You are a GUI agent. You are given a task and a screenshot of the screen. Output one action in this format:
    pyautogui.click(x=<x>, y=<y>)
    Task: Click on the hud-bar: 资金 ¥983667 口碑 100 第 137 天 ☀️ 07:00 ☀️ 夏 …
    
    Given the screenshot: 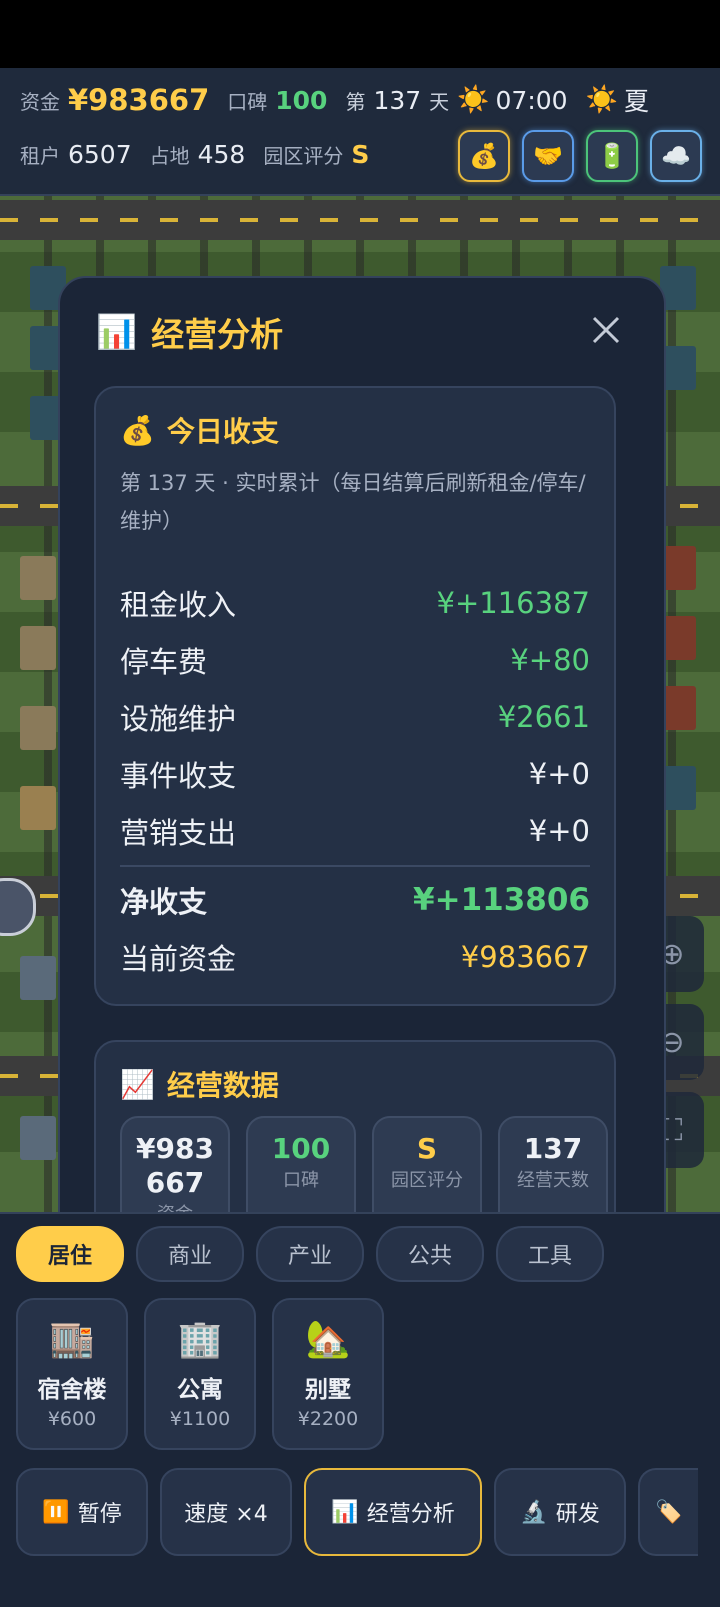 What is the action you would take?
    pyautogui.click(x=360, y=132)
    